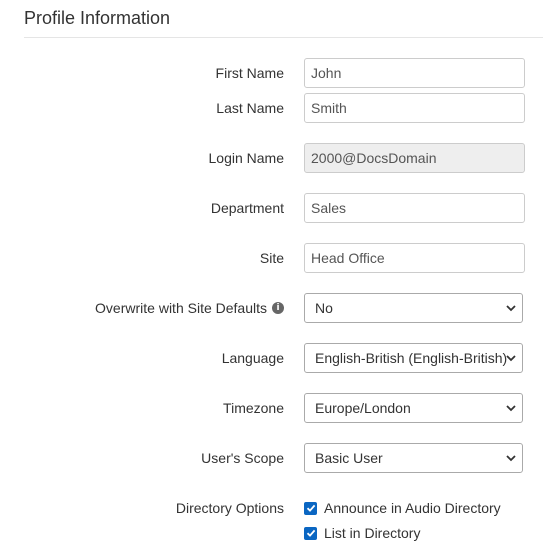 The width and height of the screenshot is (543, 552). I want to click on section-title: Profile Information, so click(97, 18).